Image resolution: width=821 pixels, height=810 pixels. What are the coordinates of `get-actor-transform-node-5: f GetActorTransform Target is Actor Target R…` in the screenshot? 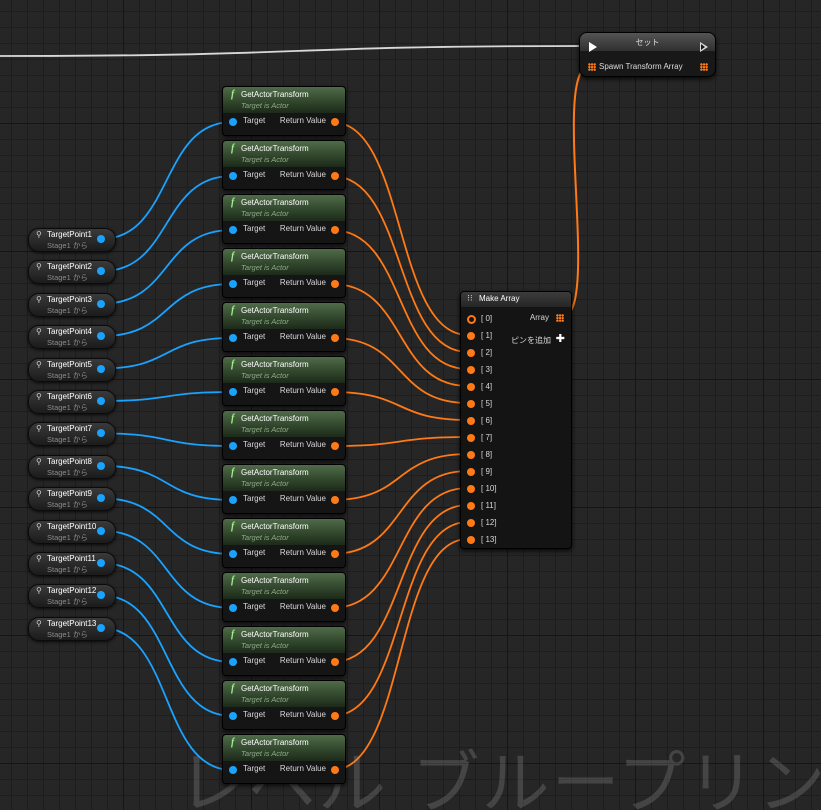 It's located at (284, 327).